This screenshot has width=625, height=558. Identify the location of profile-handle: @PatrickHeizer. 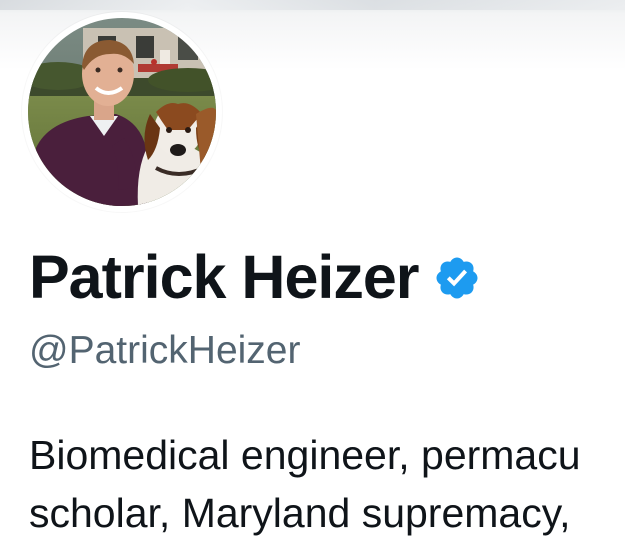
(165, 350).